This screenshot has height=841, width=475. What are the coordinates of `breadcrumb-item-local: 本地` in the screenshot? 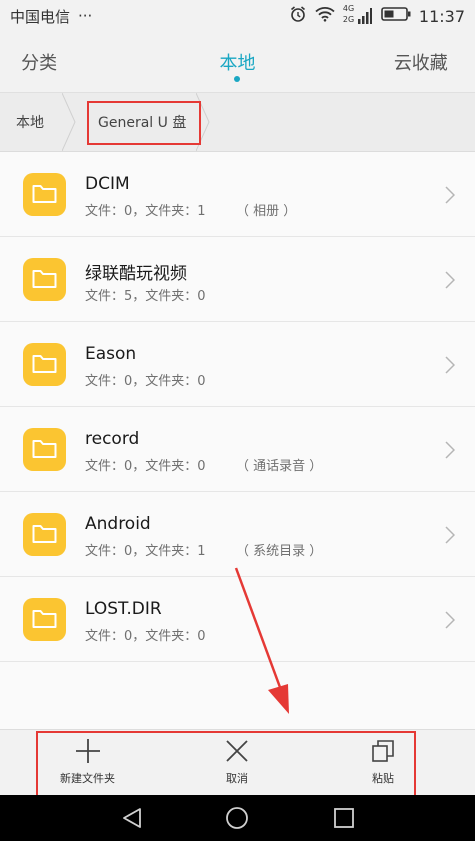 It's located at (30, 122).